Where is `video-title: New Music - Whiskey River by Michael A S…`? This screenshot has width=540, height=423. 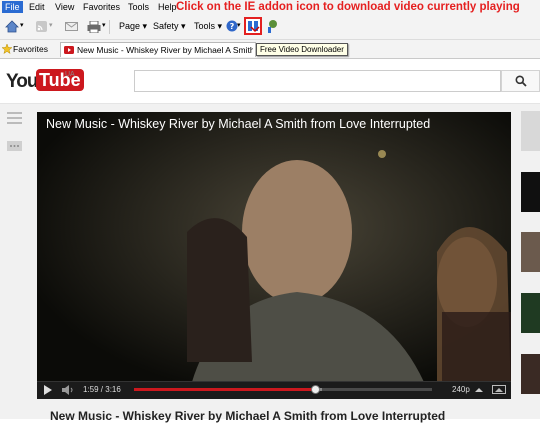 video-title: New Music - Whiskey River by Michael A S… is located at coordinates (238, 124).